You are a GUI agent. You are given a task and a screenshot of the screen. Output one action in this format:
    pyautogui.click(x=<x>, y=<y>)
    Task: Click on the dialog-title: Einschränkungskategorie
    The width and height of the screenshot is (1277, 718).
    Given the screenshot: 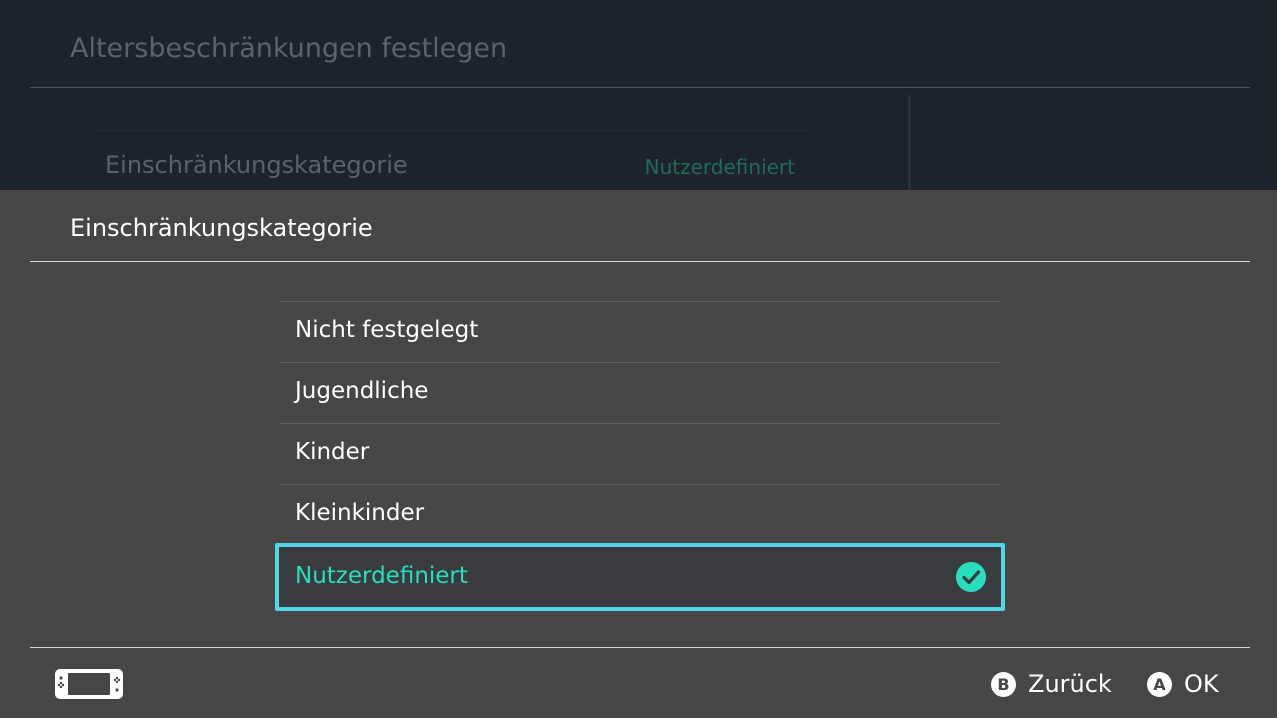 What is the action you would take?
    pyautogui.click(x=221, y=228)
    